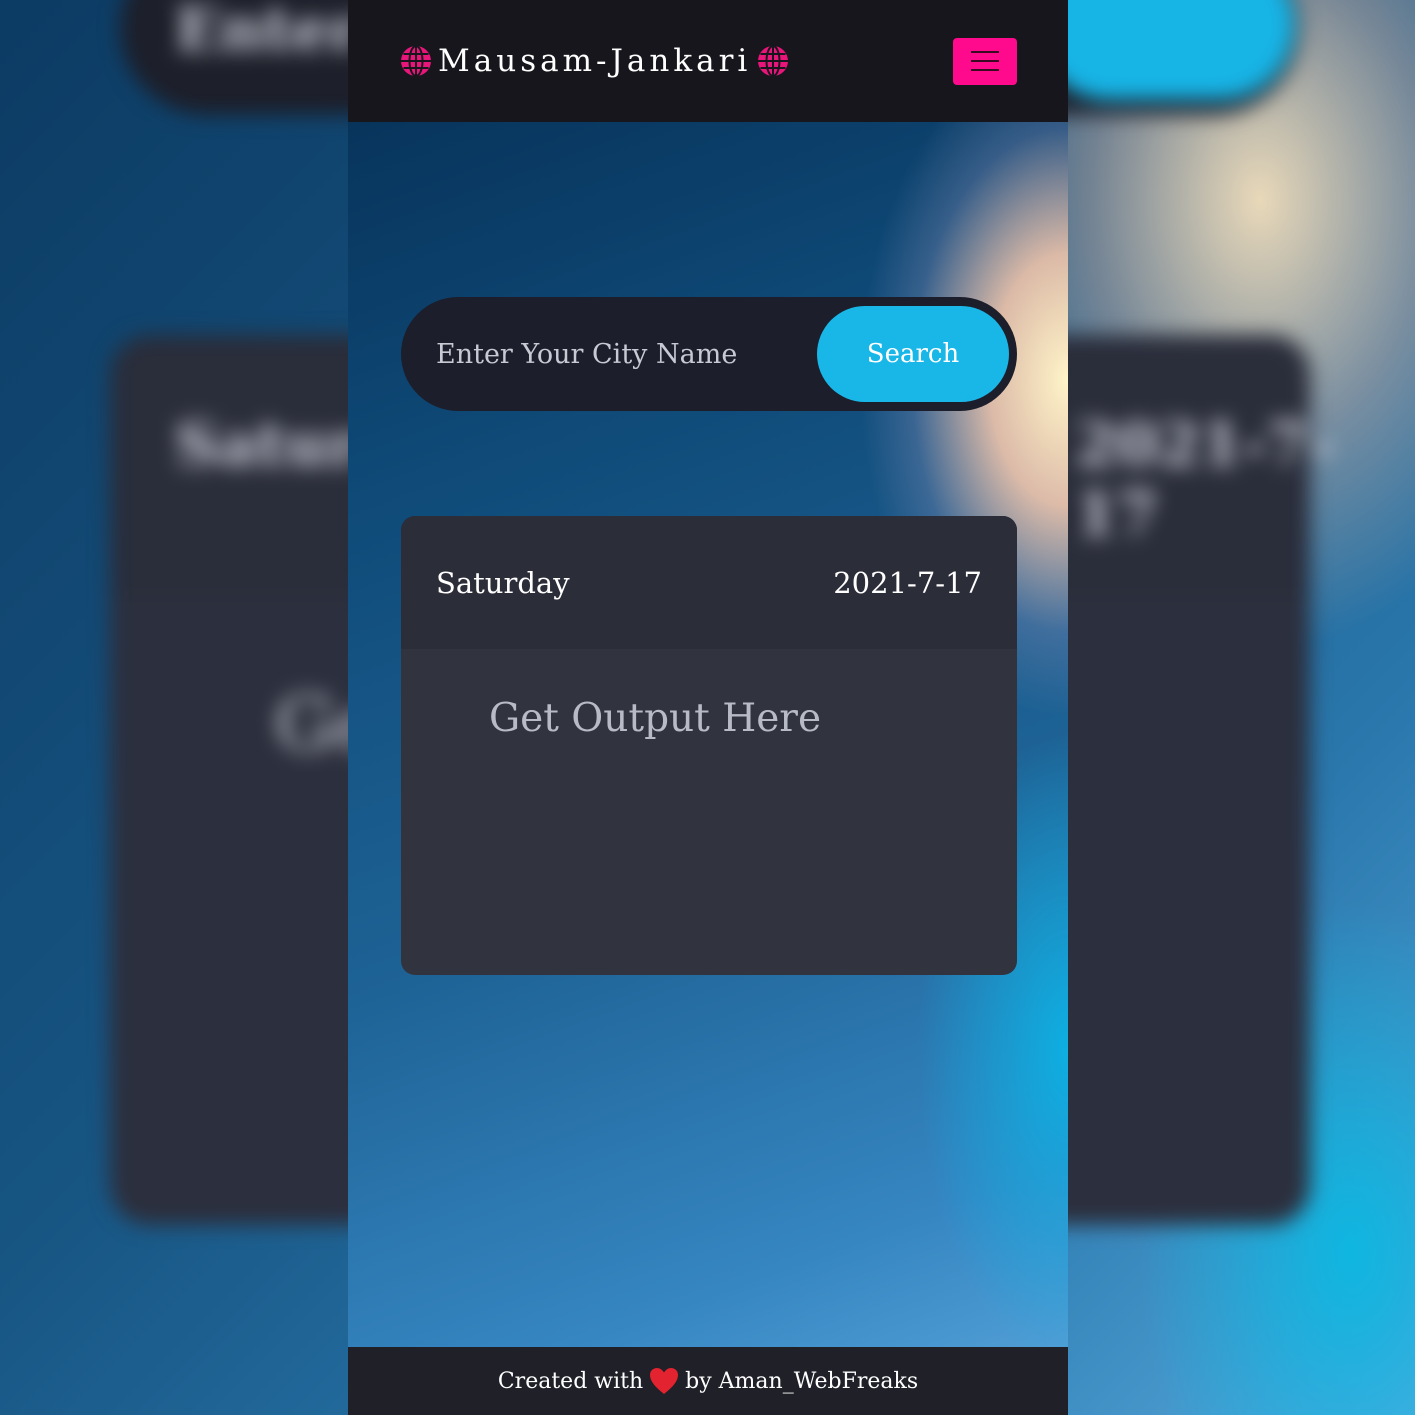  I want to click on navbar: Mausam-Jankari, so click(708, 61).